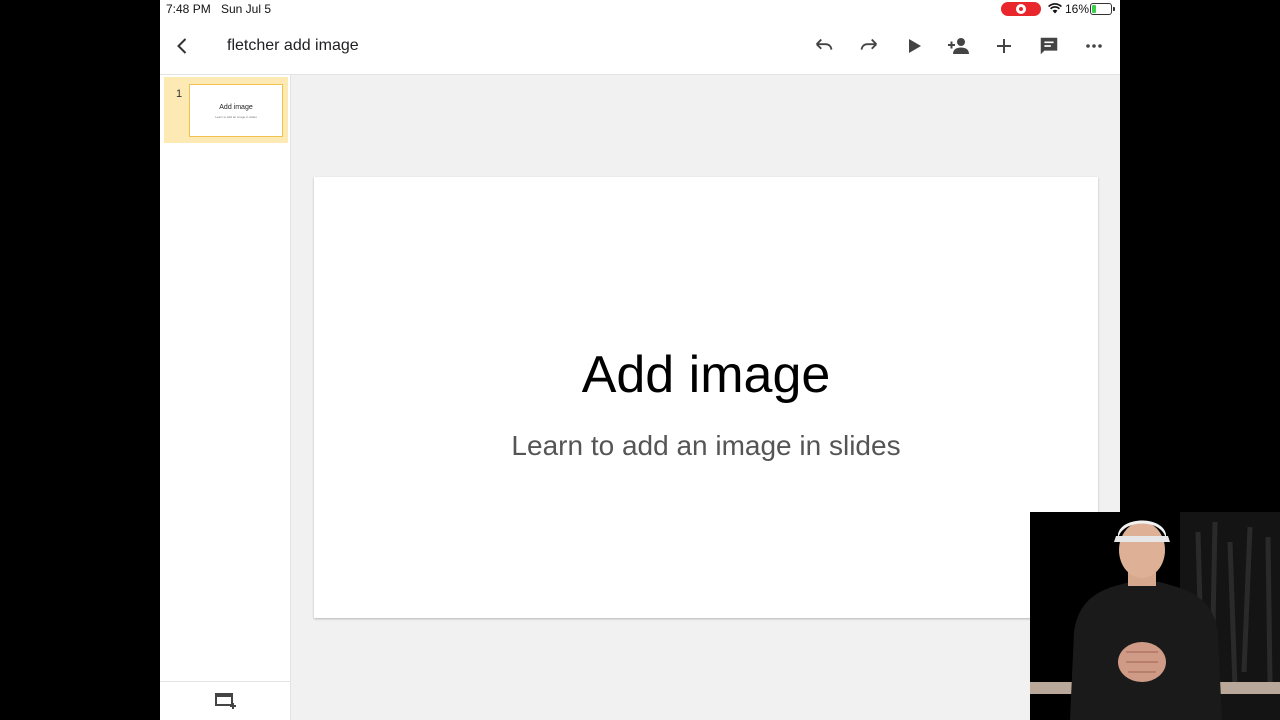 This screenshot has width=1280, height=720. I want to click on more-options-button, so click(1094, 46).